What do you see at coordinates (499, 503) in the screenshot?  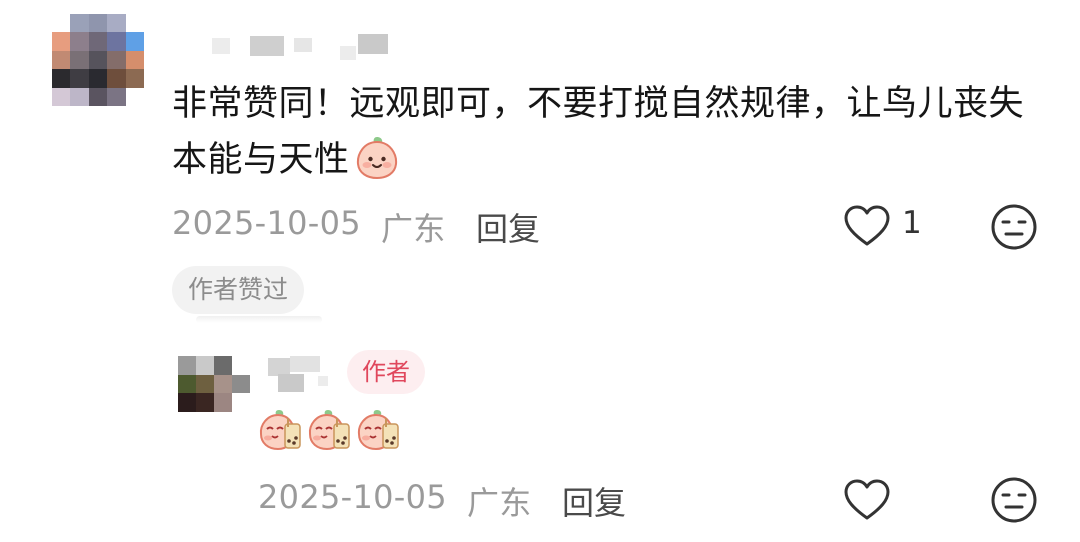 I see `reply-location: 广东` at bounding box center [499, 503].